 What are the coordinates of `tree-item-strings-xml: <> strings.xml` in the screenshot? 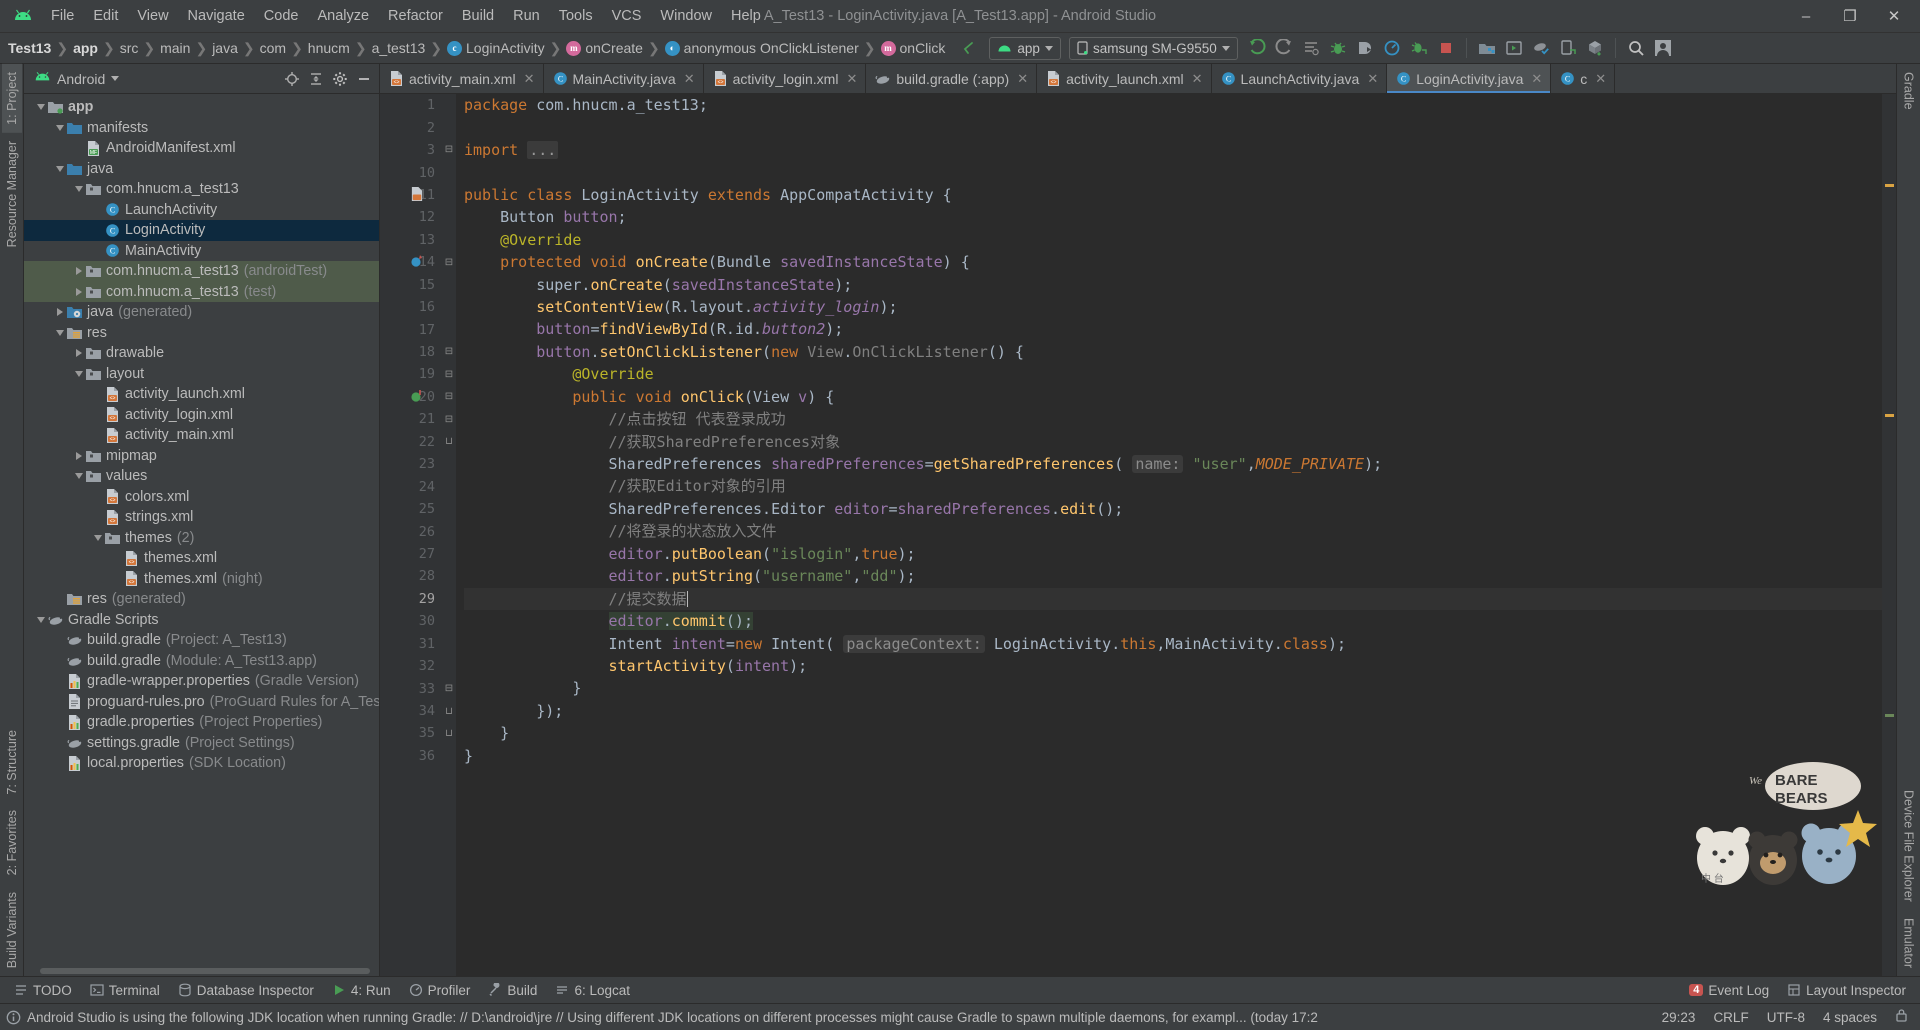 It's located at (201, 517).